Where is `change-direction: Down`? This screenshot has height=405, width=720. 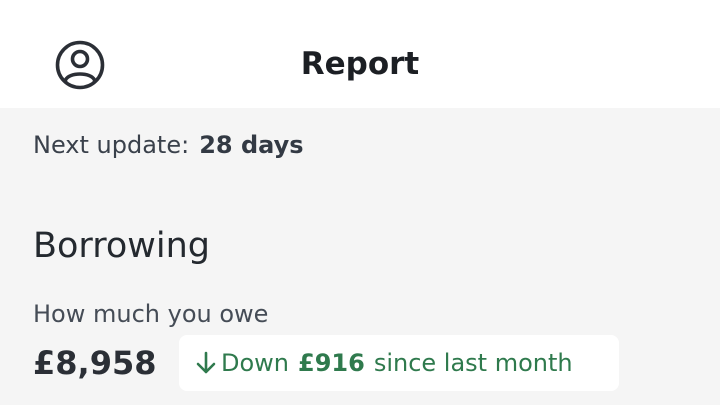
change-direction: Down is located at coordinates (255, 363).